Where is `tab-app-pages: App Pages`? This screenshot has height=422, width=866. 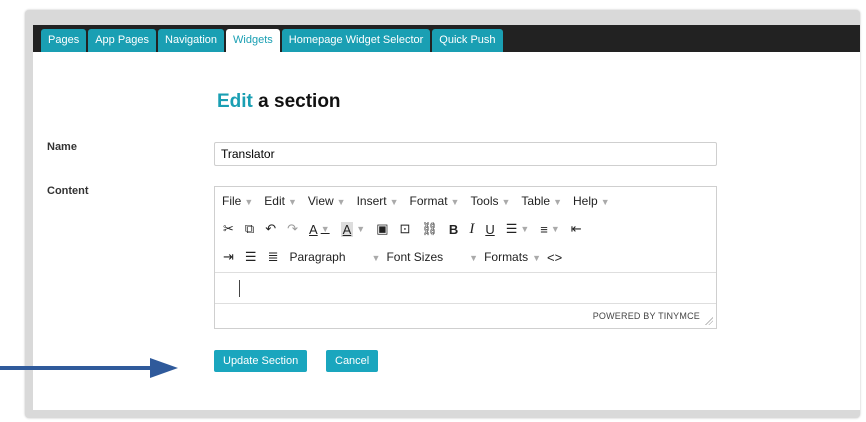 tab-app-pages: App Pages is located at coordinates (122, 40).